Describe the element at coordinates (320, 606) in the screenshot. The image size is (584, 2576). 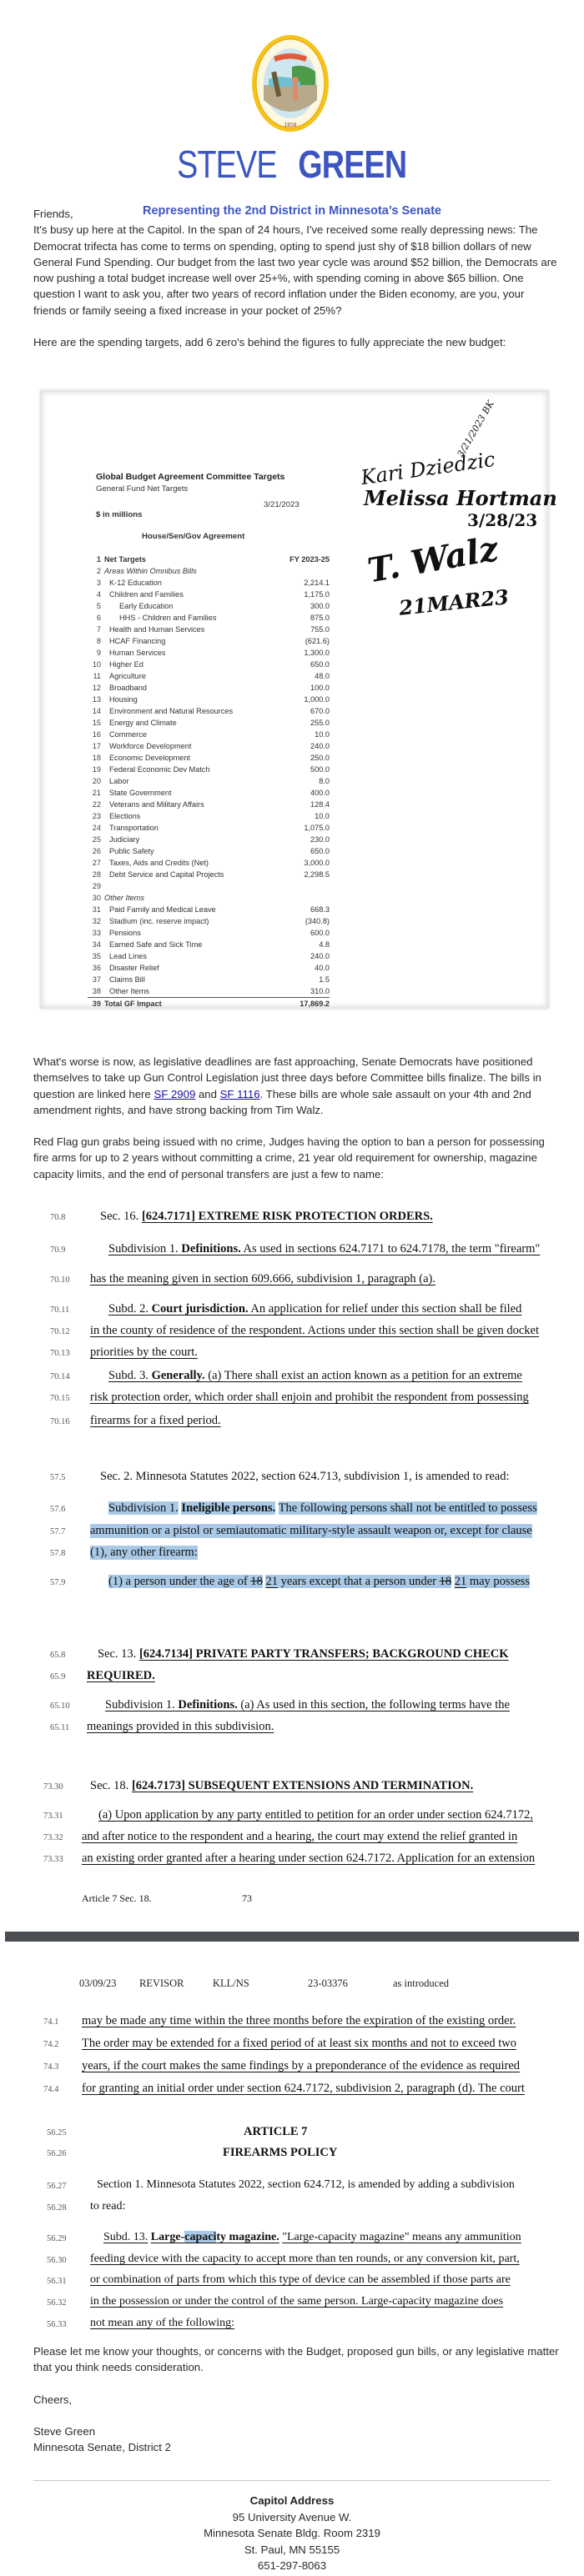
I see `row-value: 300.0` at that location.